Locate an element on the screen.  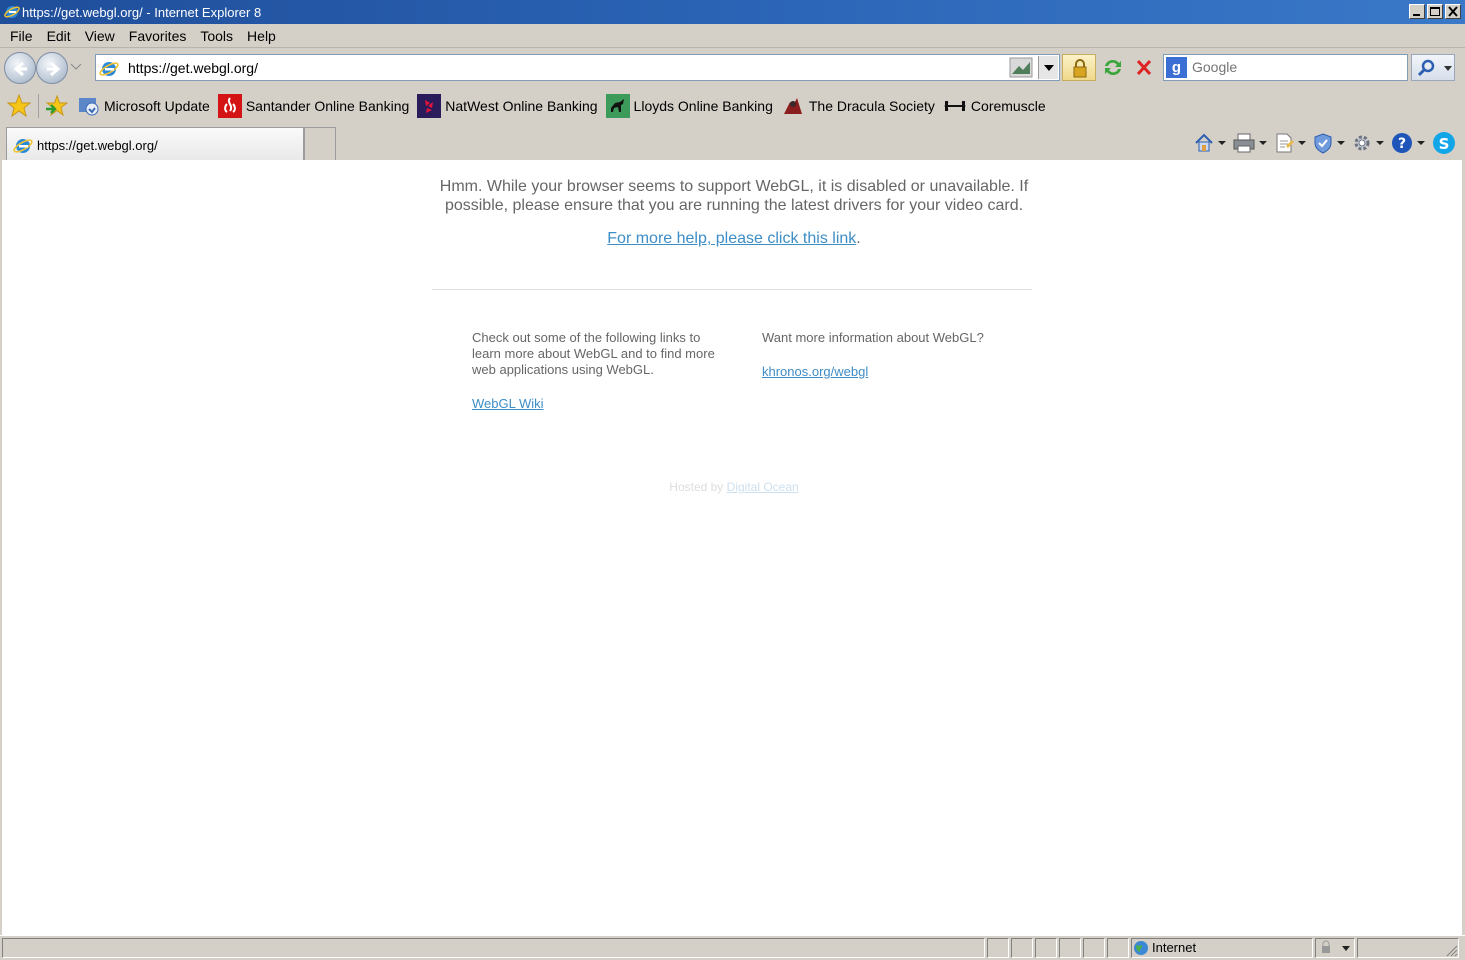
svg-text: S is located at coordinates (1444, 144).